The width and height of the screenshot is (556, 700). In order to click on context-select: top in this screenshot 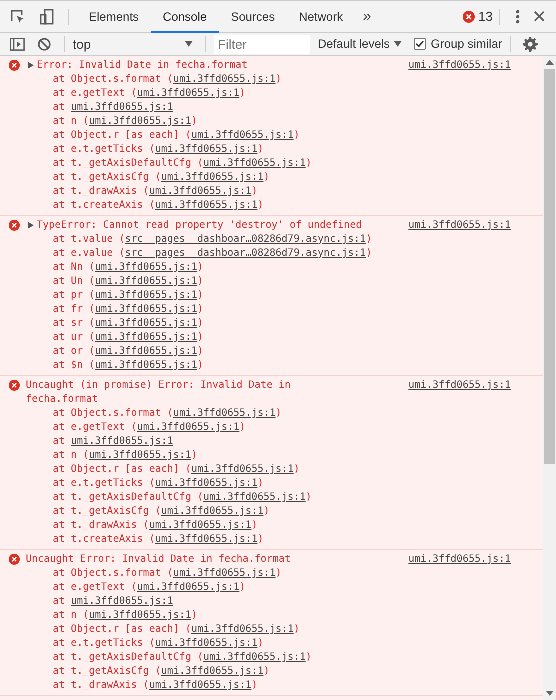, I will do `click(136, 44)`.